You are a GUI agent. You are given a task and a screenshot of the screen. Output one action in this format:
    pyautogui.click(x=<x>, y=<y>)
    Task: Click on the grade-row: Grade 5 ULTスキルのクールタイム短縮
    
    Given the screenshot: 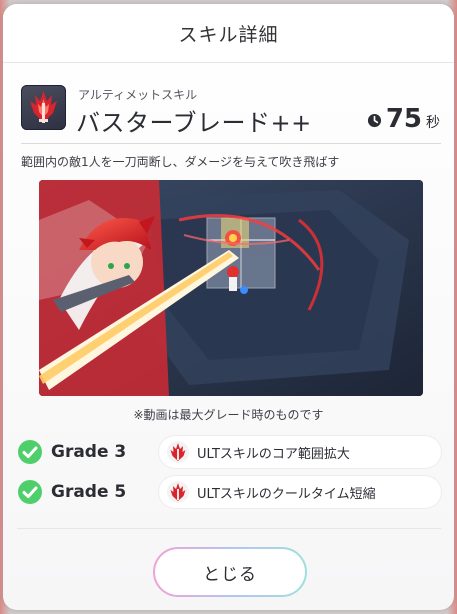 What is the action you would take?
    pyautogui.click(x=229, y=492)
    